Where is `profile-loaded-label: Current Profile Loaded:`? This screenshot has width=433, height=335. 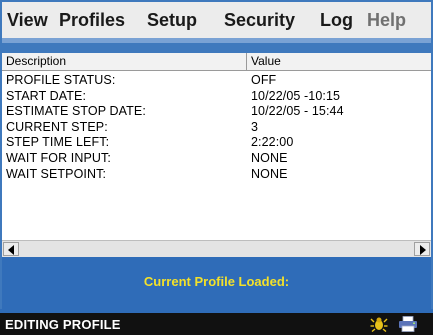
profile-loaded-label: Current Profile Loaded: is located at coordinates (216, 281).